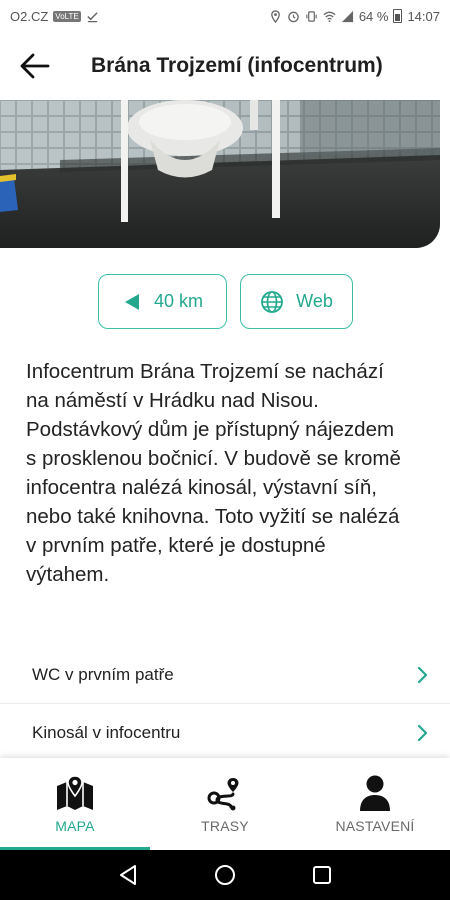 The width and height of the screenshot is (450, 900). What do you see at coordinates (329, 16) in the screenshot?
I see `wifi-icon` at bounding box center [329, 16].